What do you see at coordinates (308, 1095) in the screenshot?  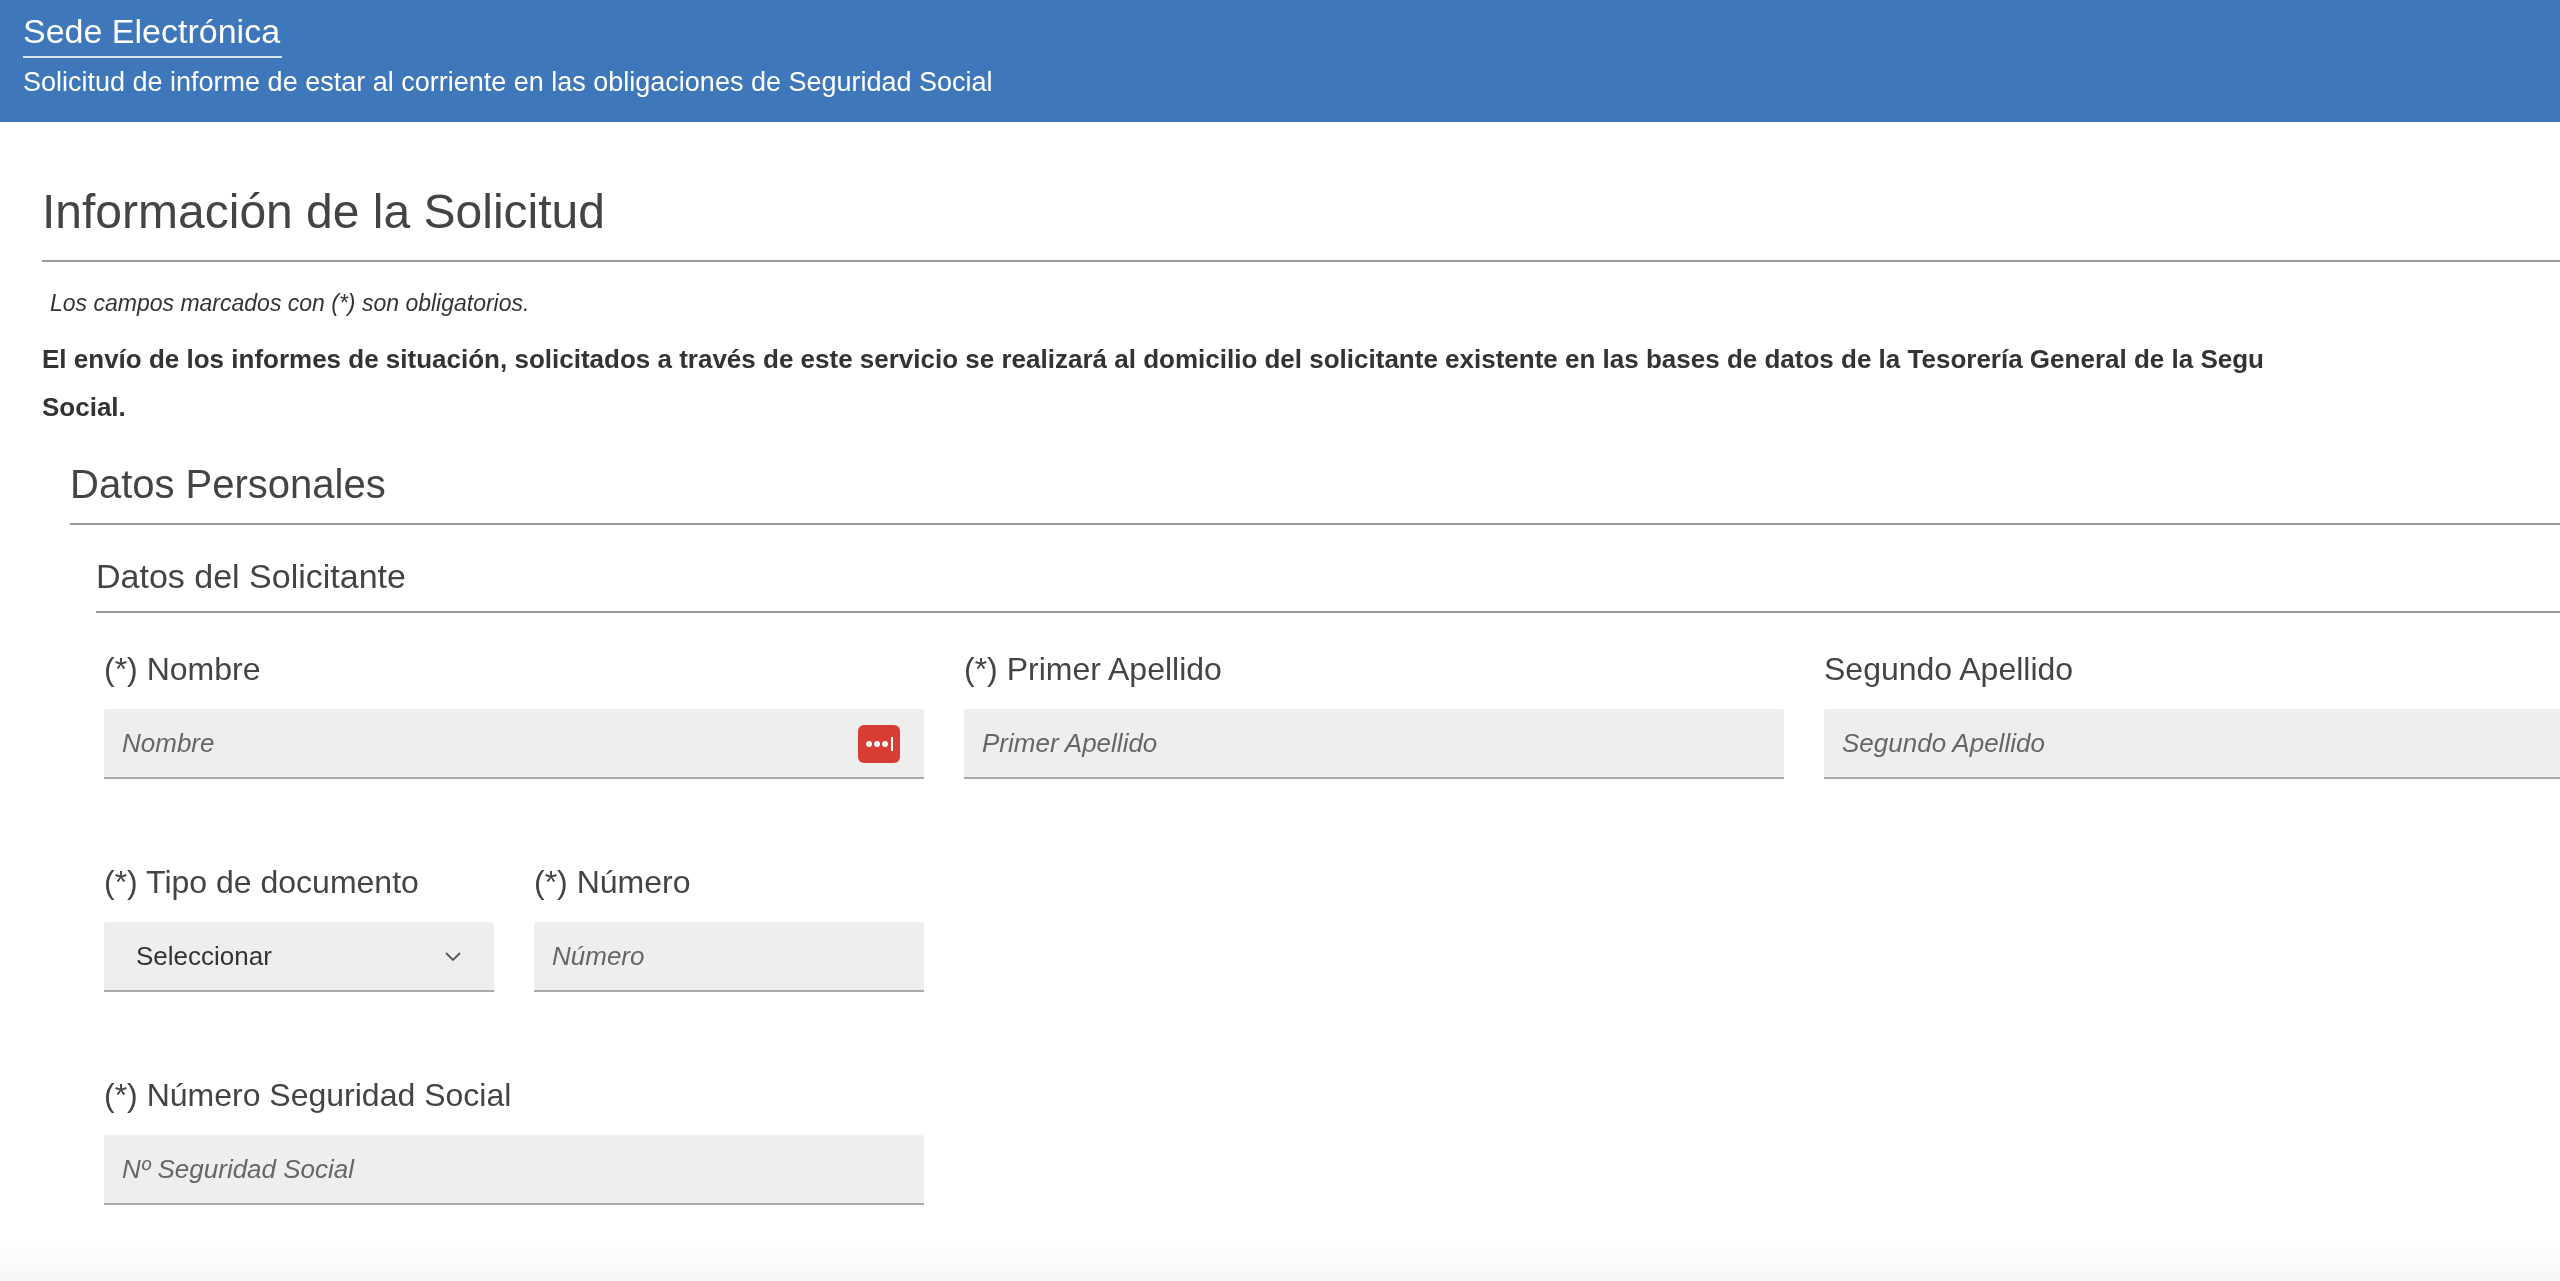 I see `field-label: (*) Número Seguridad Social` at bounding box center [308, 1095].